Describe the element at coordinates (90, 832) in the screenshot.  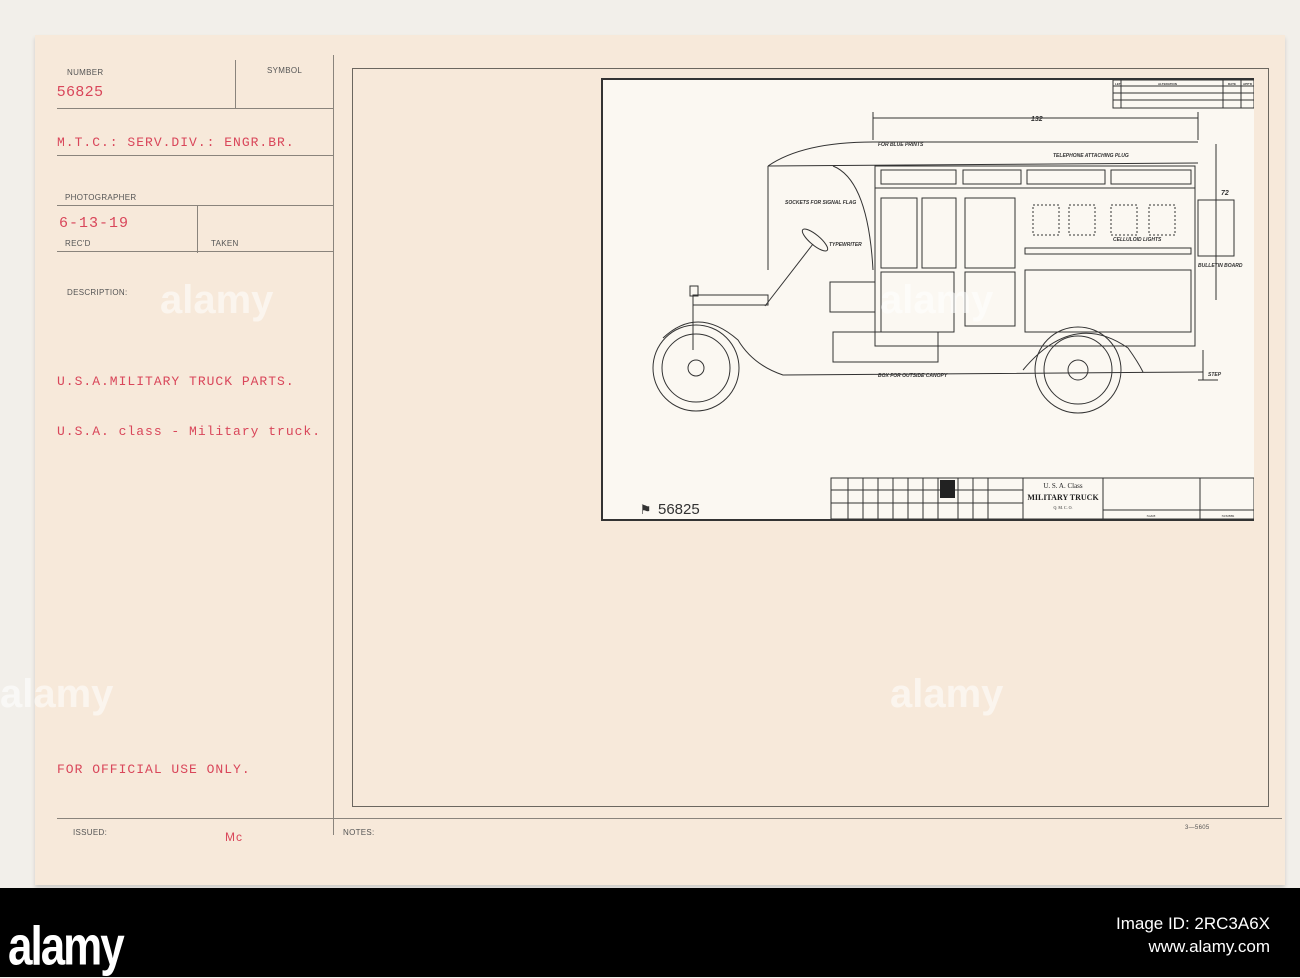
I see `issued-label: ISSUED:` at that location.